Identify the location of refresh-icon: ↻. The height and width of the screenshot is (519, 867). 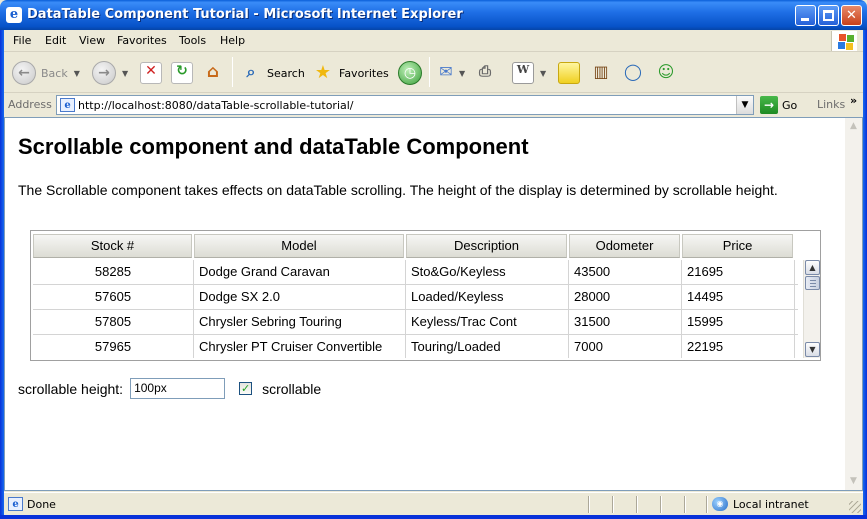
(182, 73).